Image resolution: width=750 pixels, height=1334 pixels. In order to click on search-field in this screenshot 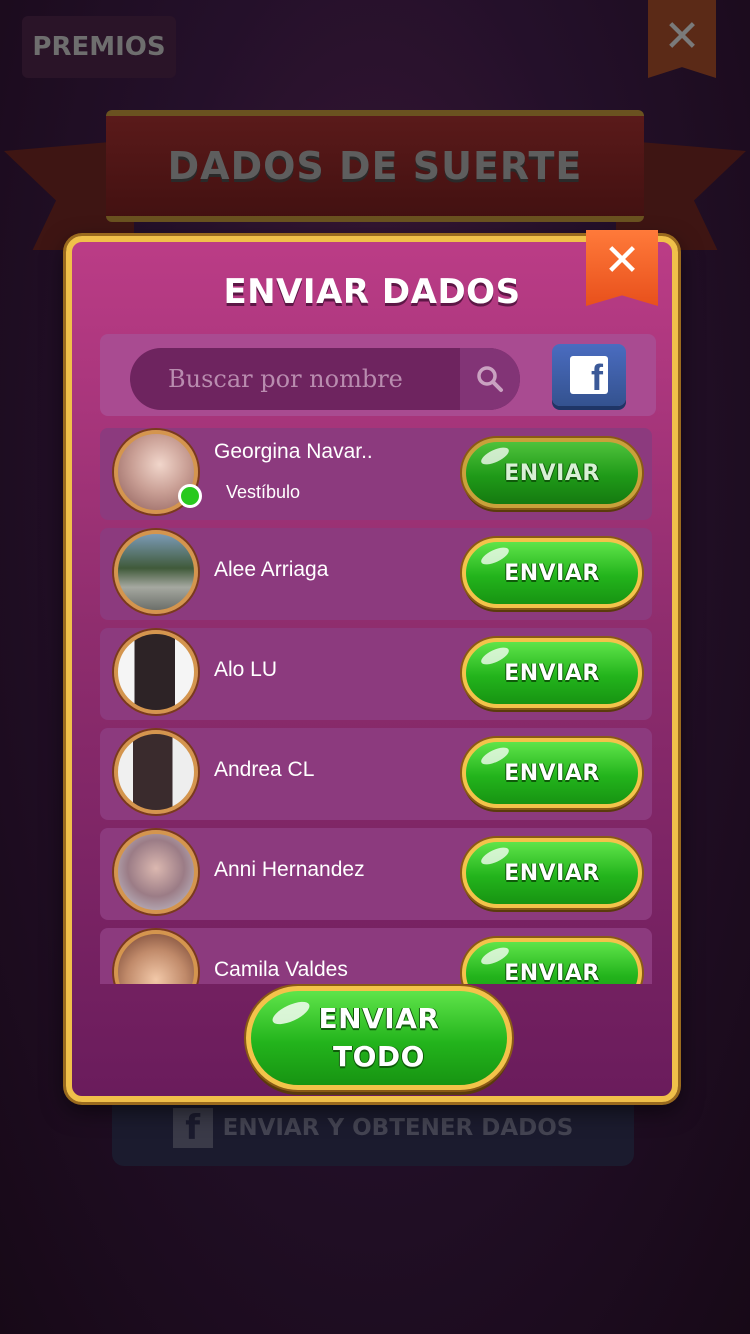, I will do `click(325, 379)`.